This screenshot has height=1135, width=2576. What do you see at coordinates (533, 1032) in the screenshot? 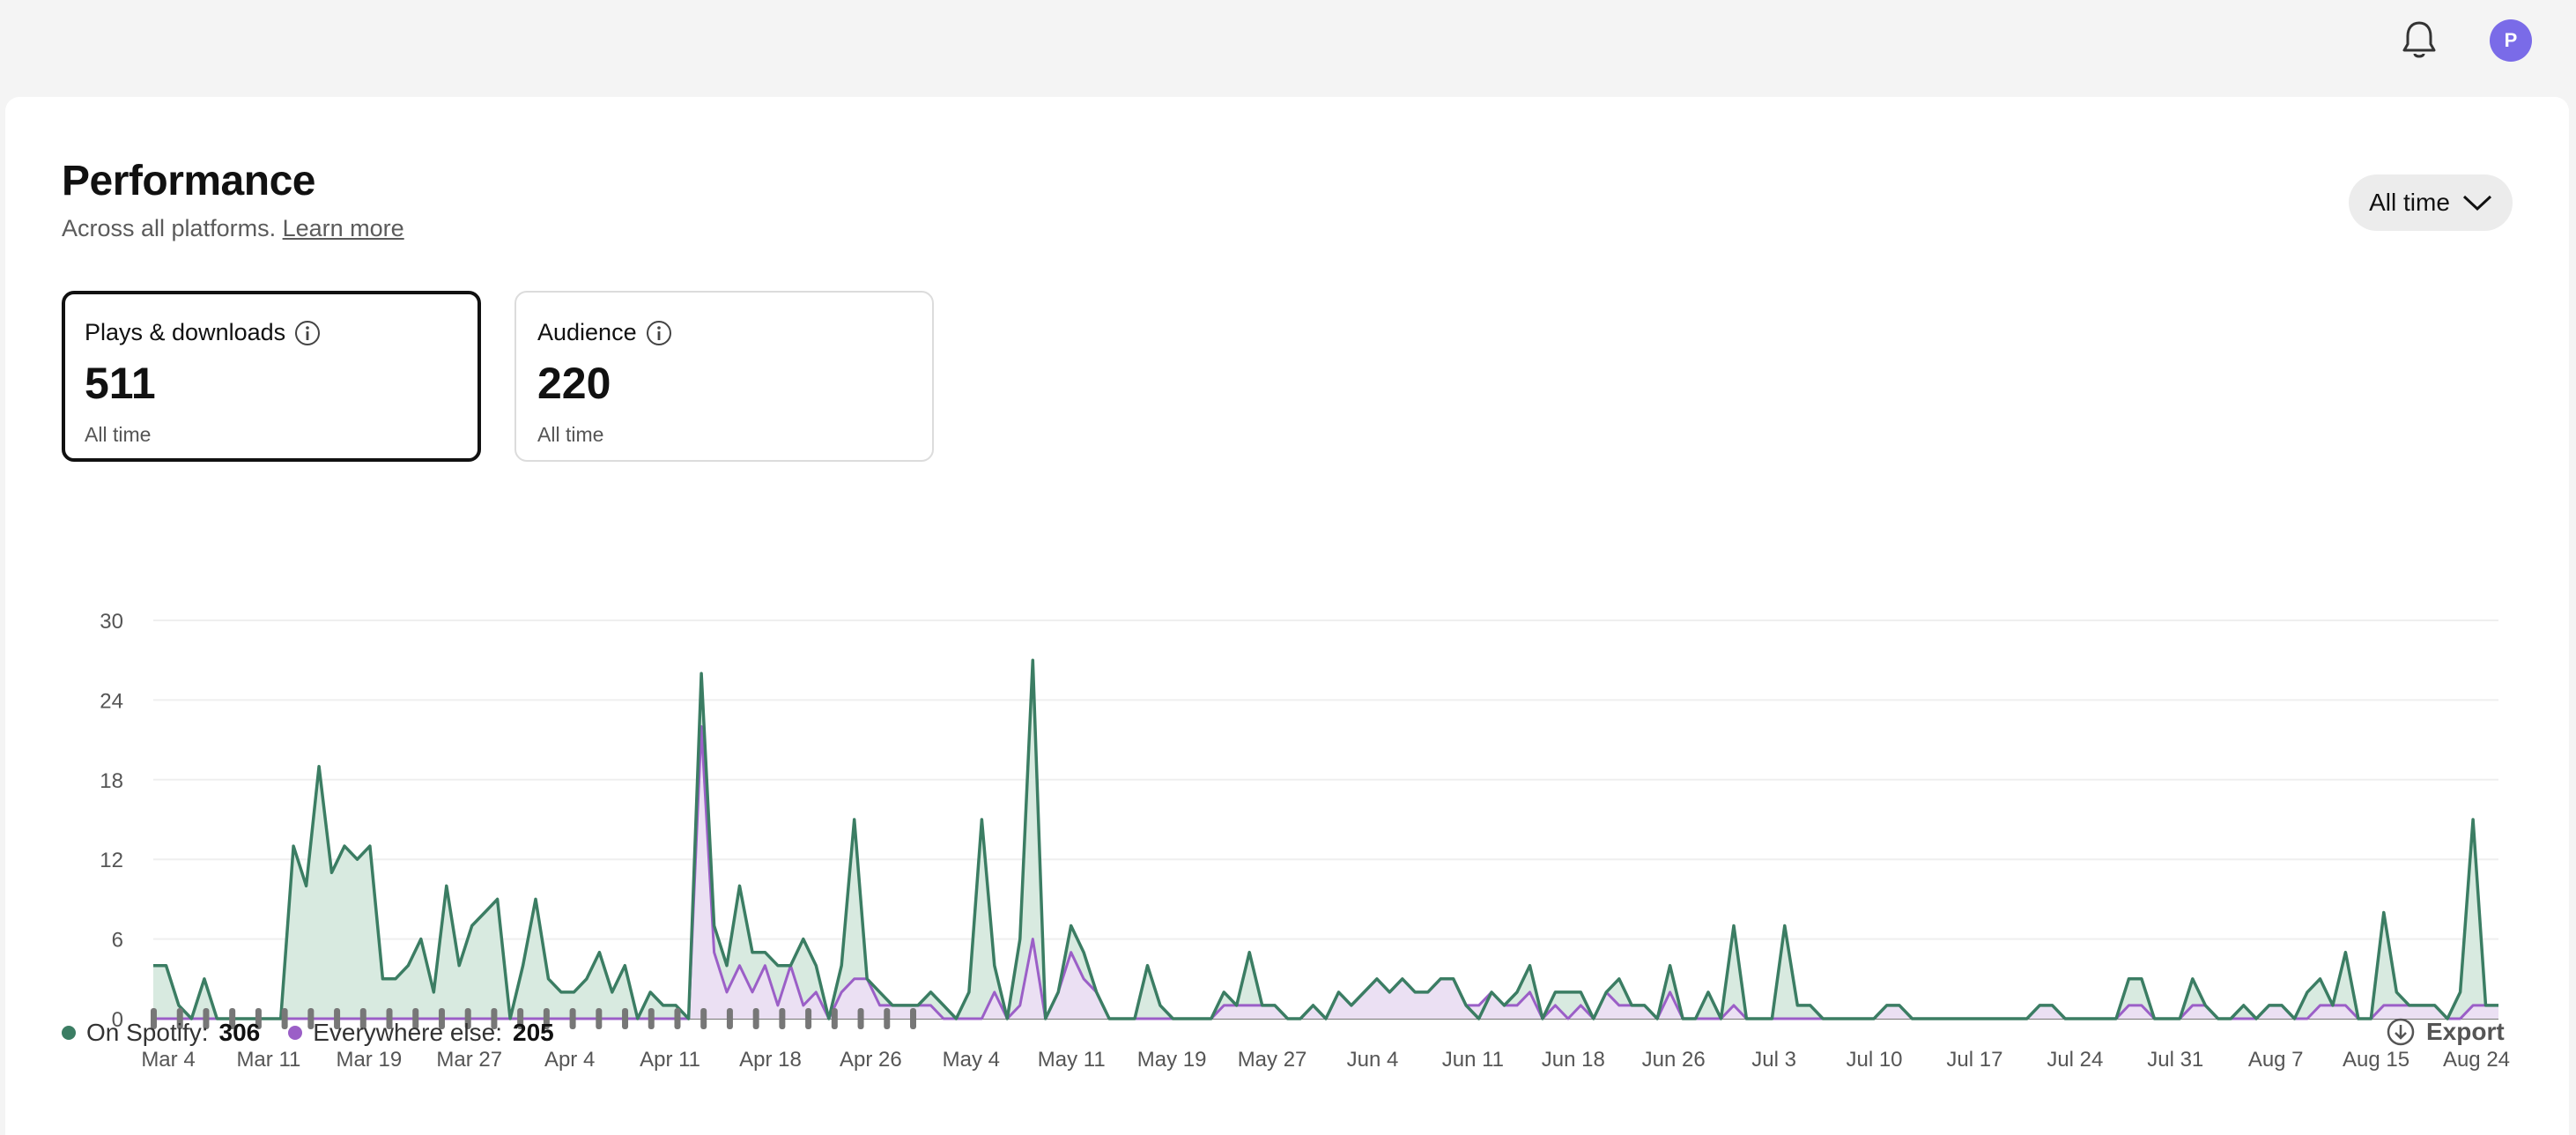
I see `legend-value-else: 205` at bounding box center [533, 1032].